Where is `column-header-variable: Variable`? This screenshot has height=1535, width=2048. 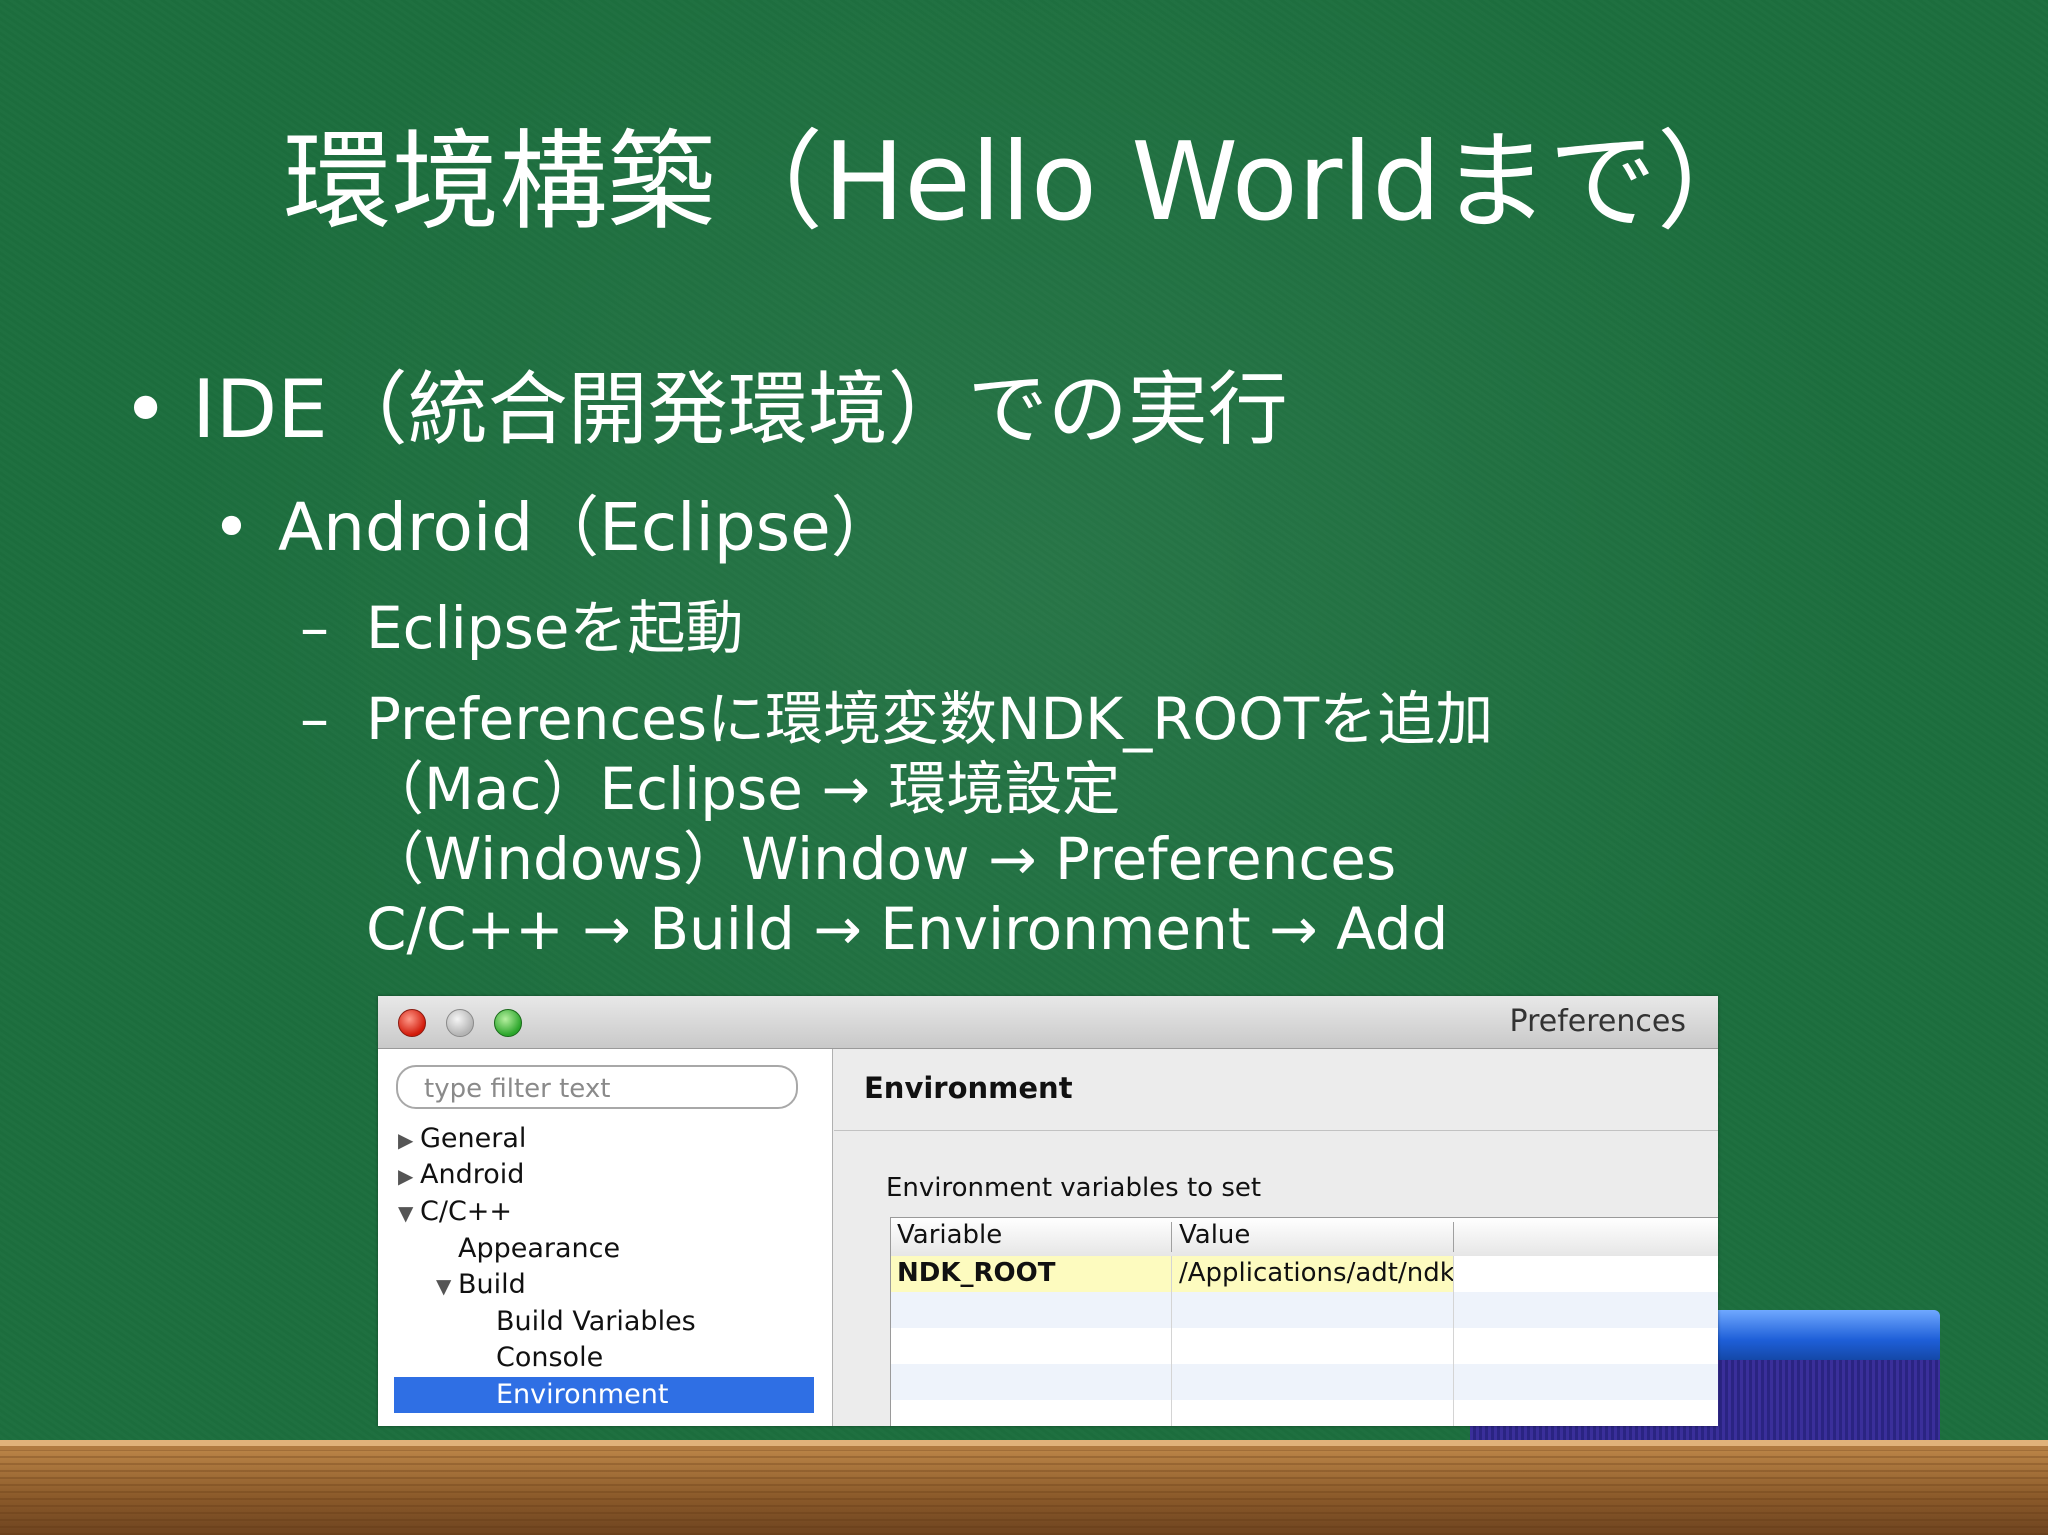 column-header-variable: Variable is located at coordinates (949, 1235).